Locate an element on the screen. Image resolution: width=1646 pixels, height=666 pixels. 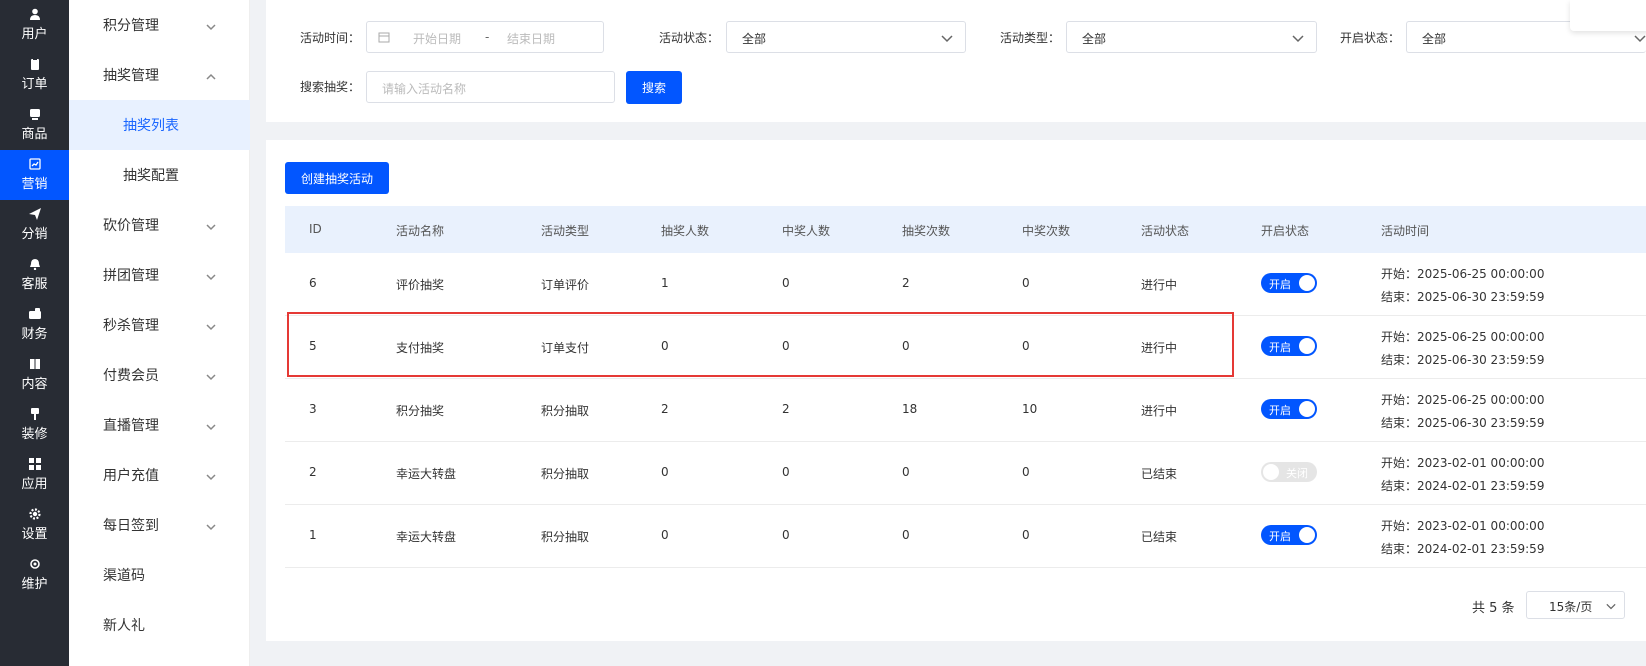
subnav-item-label: 新人礼 is located at coordinates (124, 626).